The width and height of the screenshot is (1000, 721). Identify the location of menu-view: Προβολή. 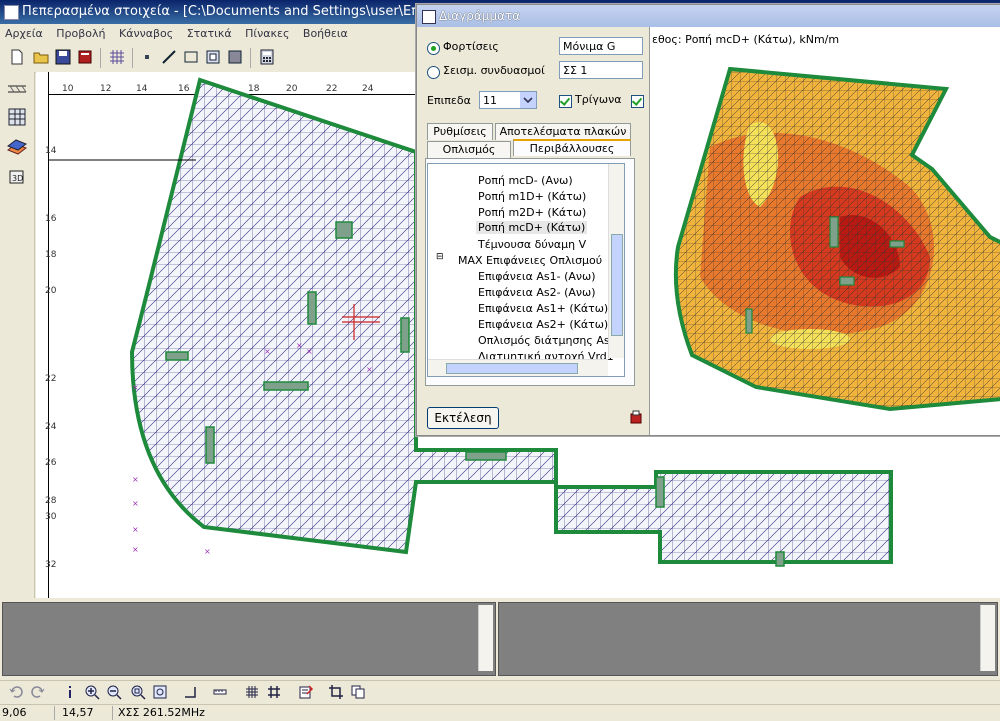
(80, 33).